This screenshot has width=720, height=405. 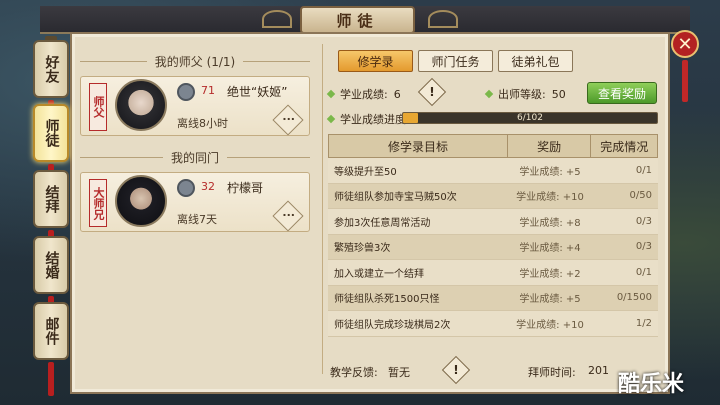 I want to click on master-level: 71, so click(x=208, y=90).